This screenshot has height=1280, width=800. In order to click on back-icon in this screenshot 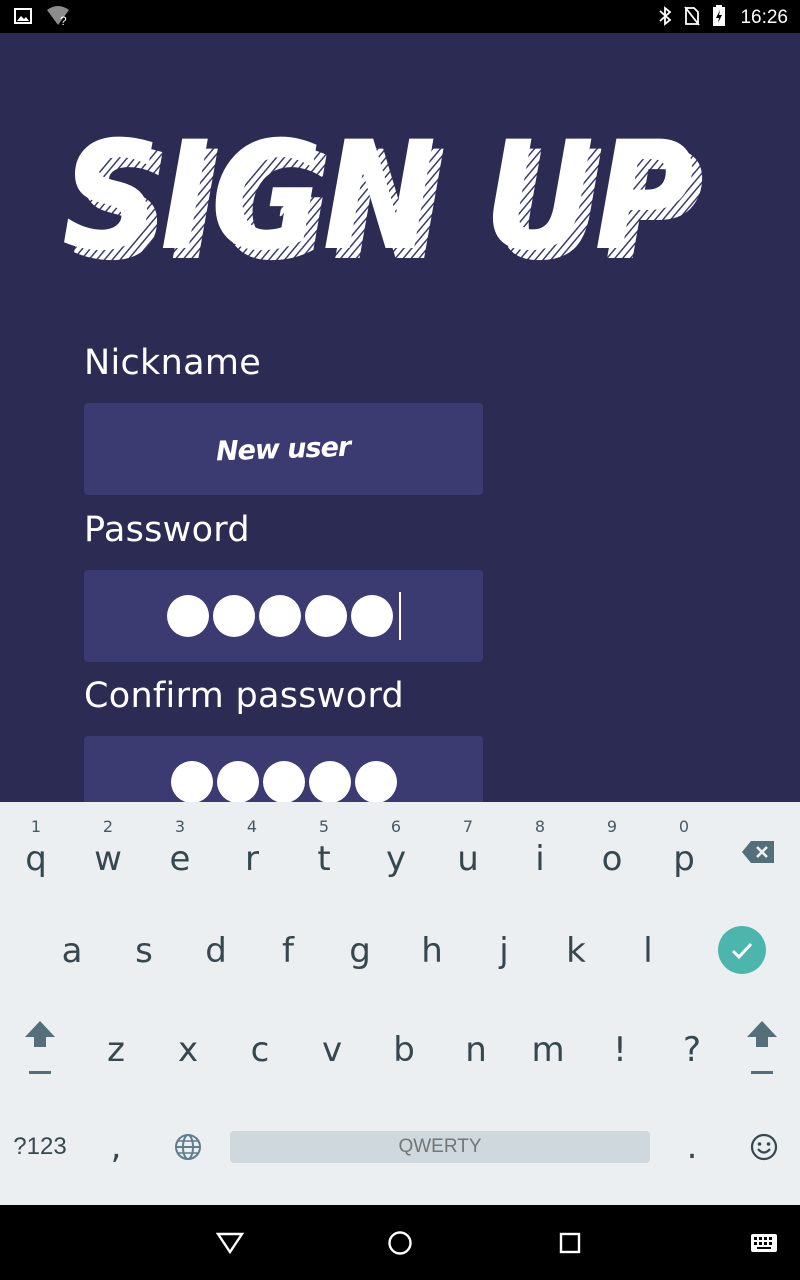, I will do `click(230, 1243)`.